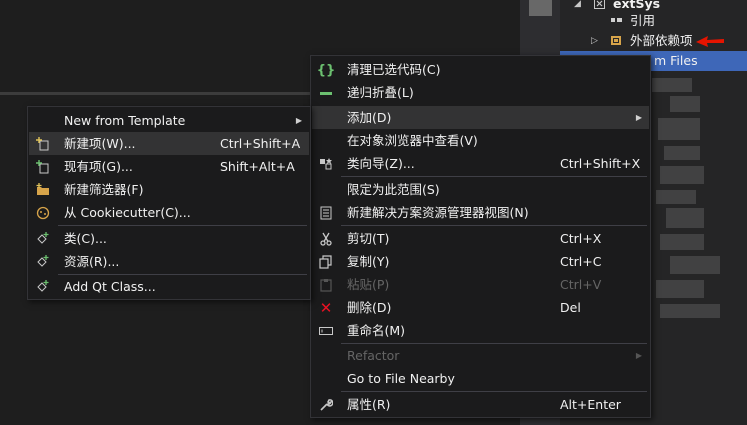 This screenshot has width=747, height=425. What do you see at coordinates (480, 404) in the screenshot?
I see `menu-item-properties: 属性(R) Alt+Enter` at bounding box center [480, 404].